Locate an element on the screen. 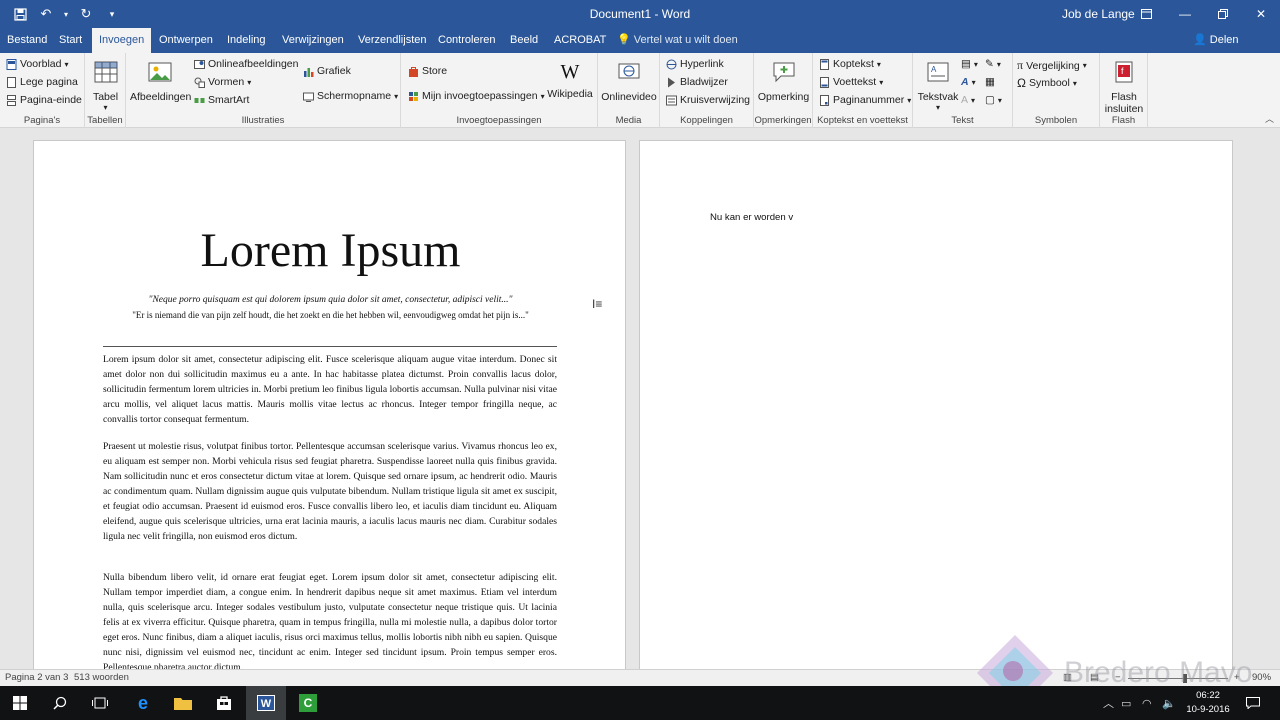 The image size is (1280, 720). group-media: Onlinevideo Media is located at coordinates (629, 90).